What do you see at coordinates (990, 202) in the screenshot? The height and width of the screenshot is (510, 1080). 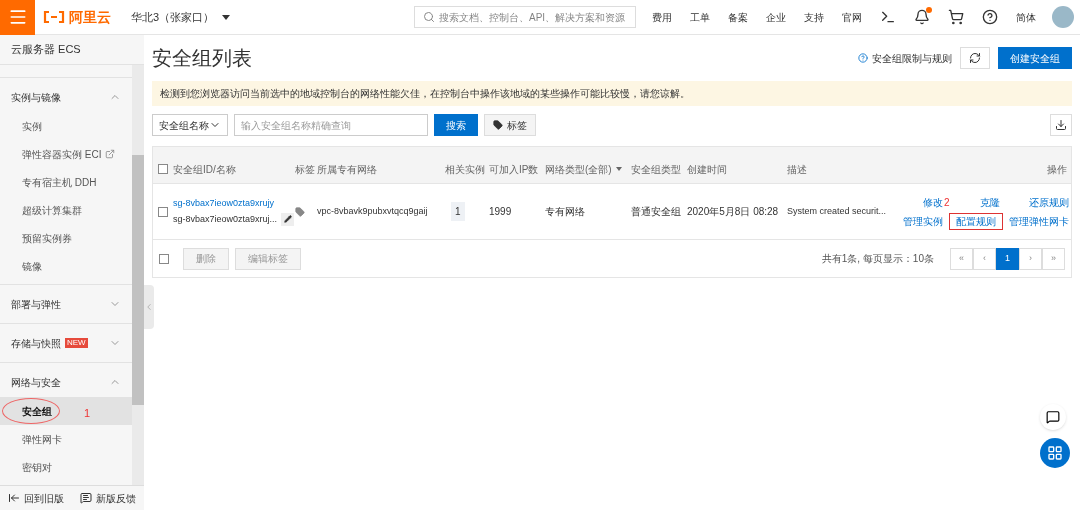 I see `action-link: 克隆` at bounding box center [990, 202].